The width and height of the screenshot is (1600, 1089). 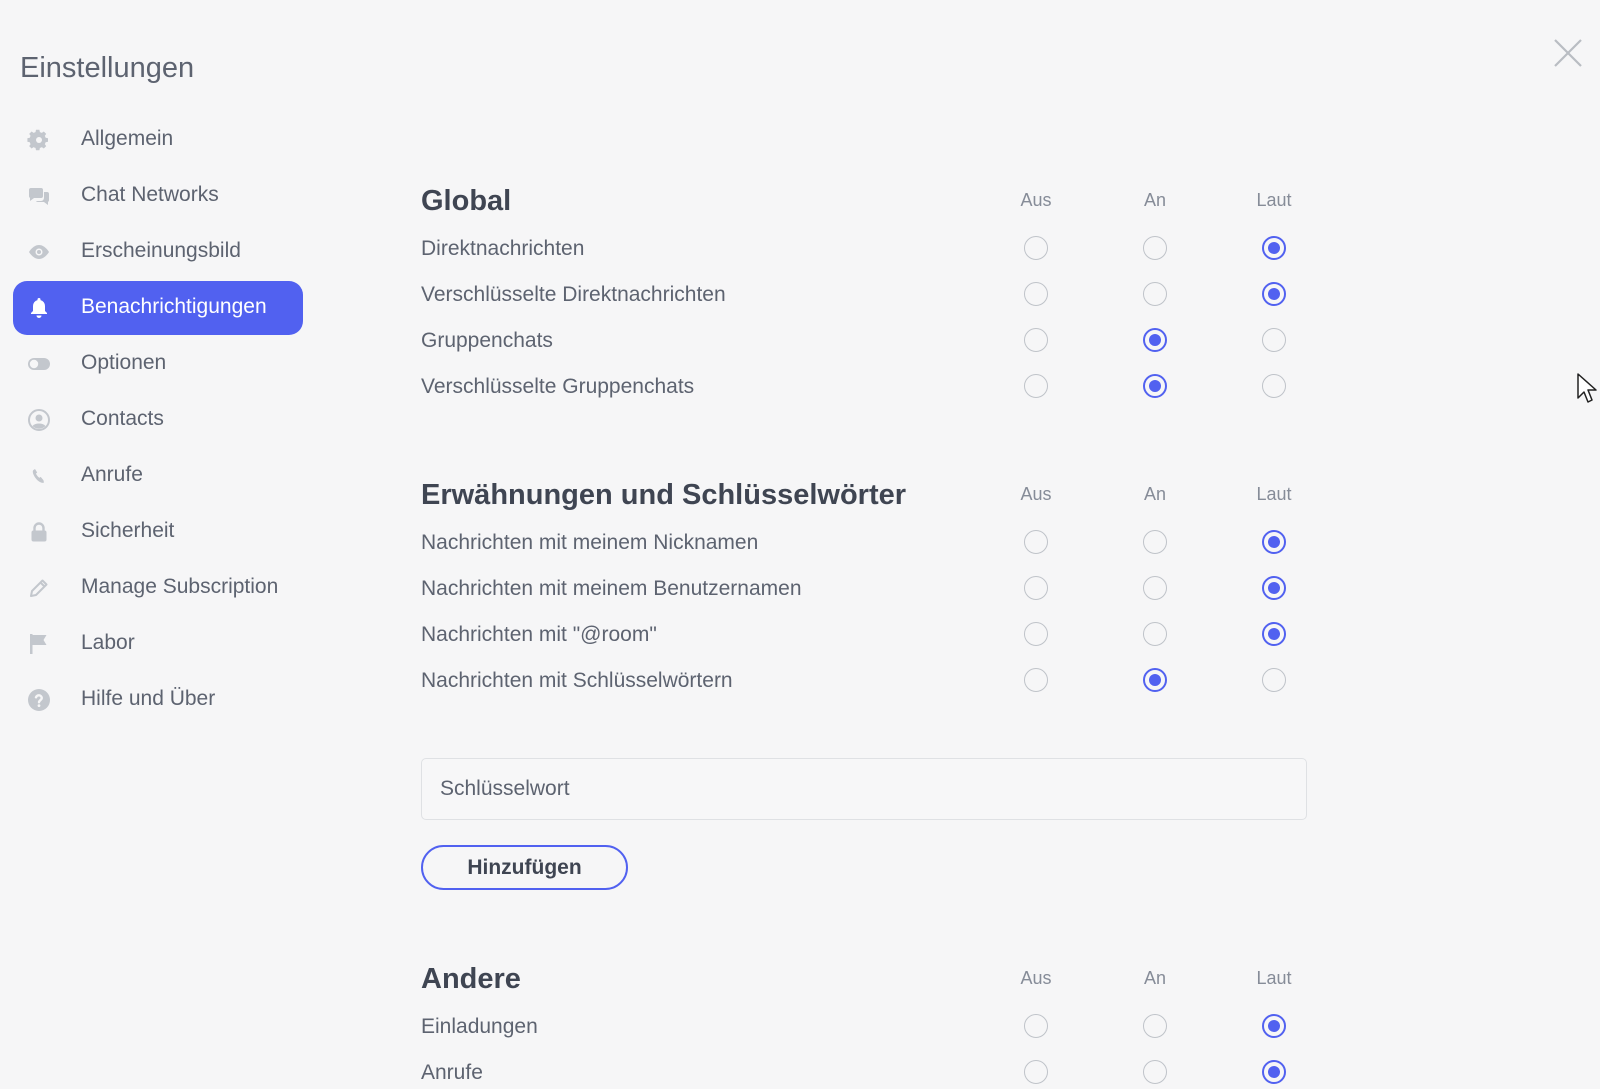 I want to click on setting-label: Nachrichten mit meinem Nicknamen, so click(x=590, y=542).